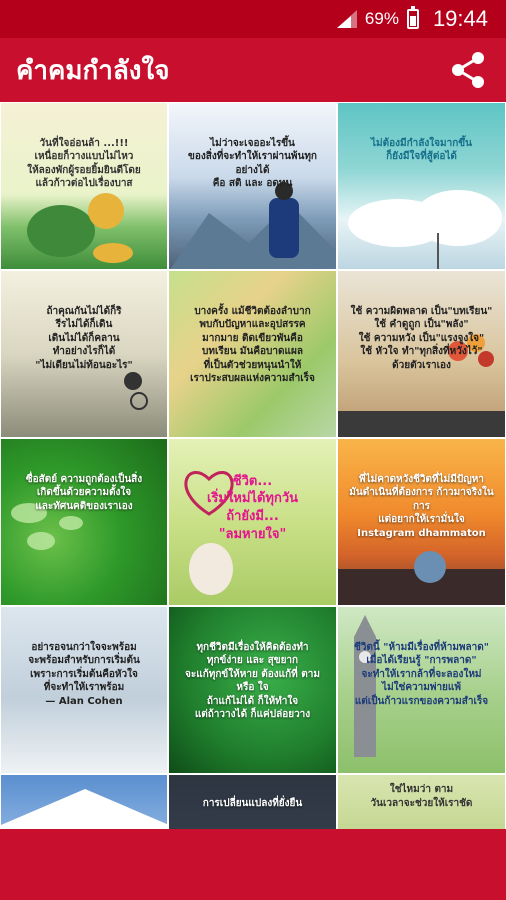 This screenshot has width=506, height=900. Describe the element at coordinates (421, 796) in the screenshot. I see `quote-text: ใช่ไหมว่า ตาม วันเวลาจะช่วยให้เราชัด` at that location.